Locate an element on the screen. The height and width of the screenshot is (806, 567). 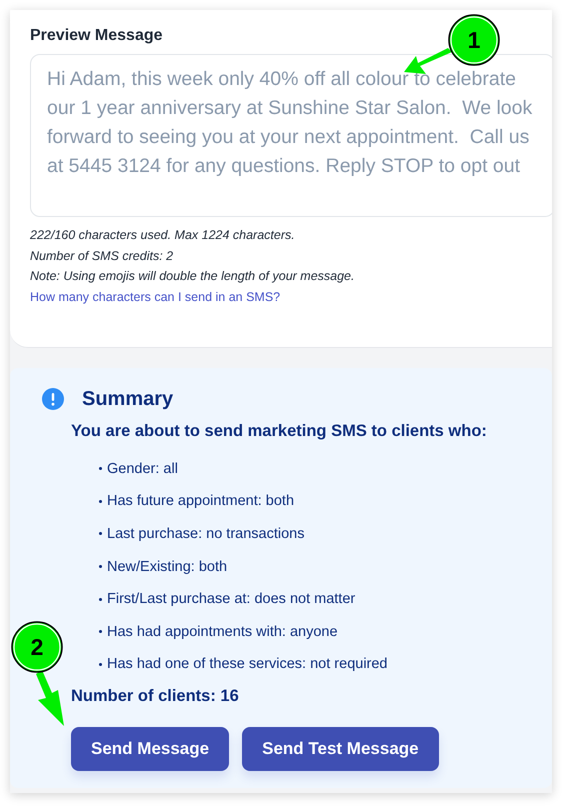
criterion-text: Gender: all is located at coordinates (142, 468).